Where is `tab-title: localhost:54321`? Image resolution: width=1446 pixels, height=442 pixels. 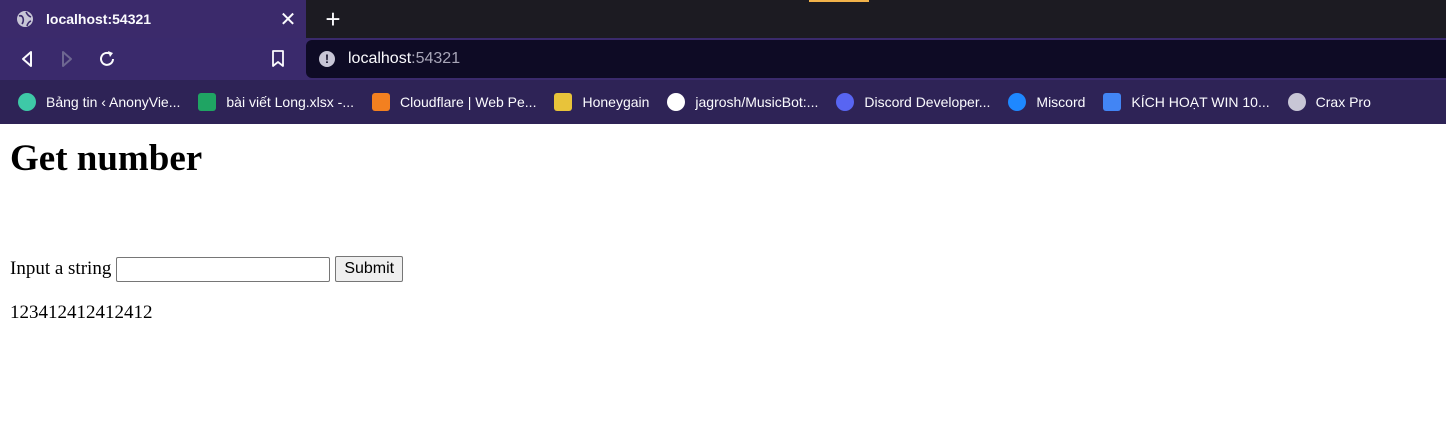
tab-title: localhost:54321 is located at coordinates (99, 19).